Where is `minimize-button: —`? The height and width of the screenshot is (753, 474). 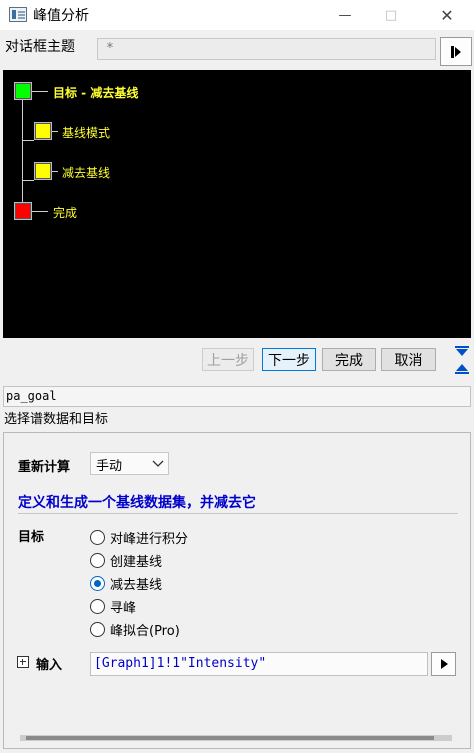 minimize-button: — is located at coordinates (345, 15).